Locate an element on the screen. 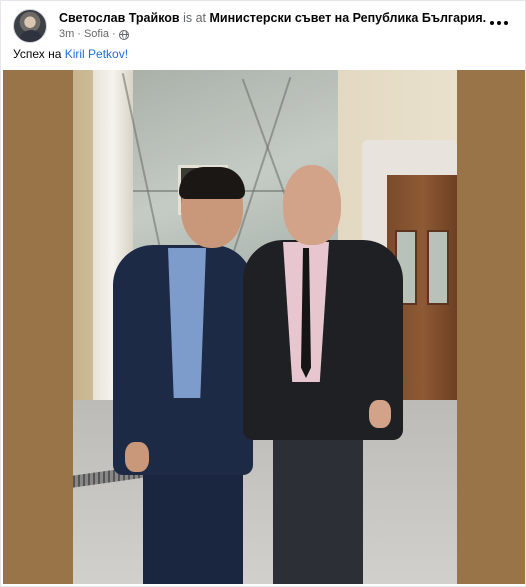 The image size is (526, 587). post-text: Успех на Kiril Petkov! is located at coordinates (70, 54).